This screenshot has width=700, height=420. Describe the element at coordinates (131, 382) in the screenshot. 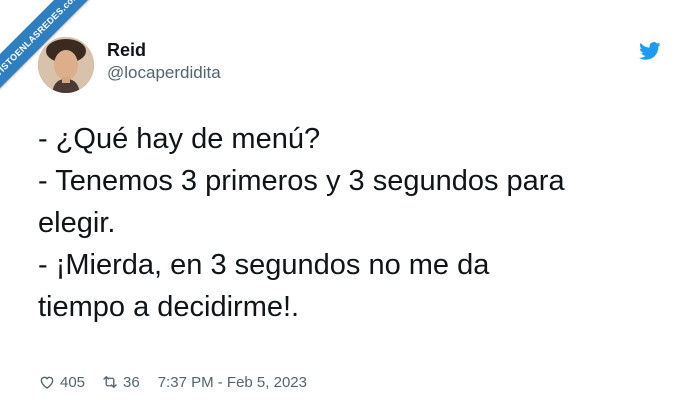

I see `retweet-count: 36` at that location.